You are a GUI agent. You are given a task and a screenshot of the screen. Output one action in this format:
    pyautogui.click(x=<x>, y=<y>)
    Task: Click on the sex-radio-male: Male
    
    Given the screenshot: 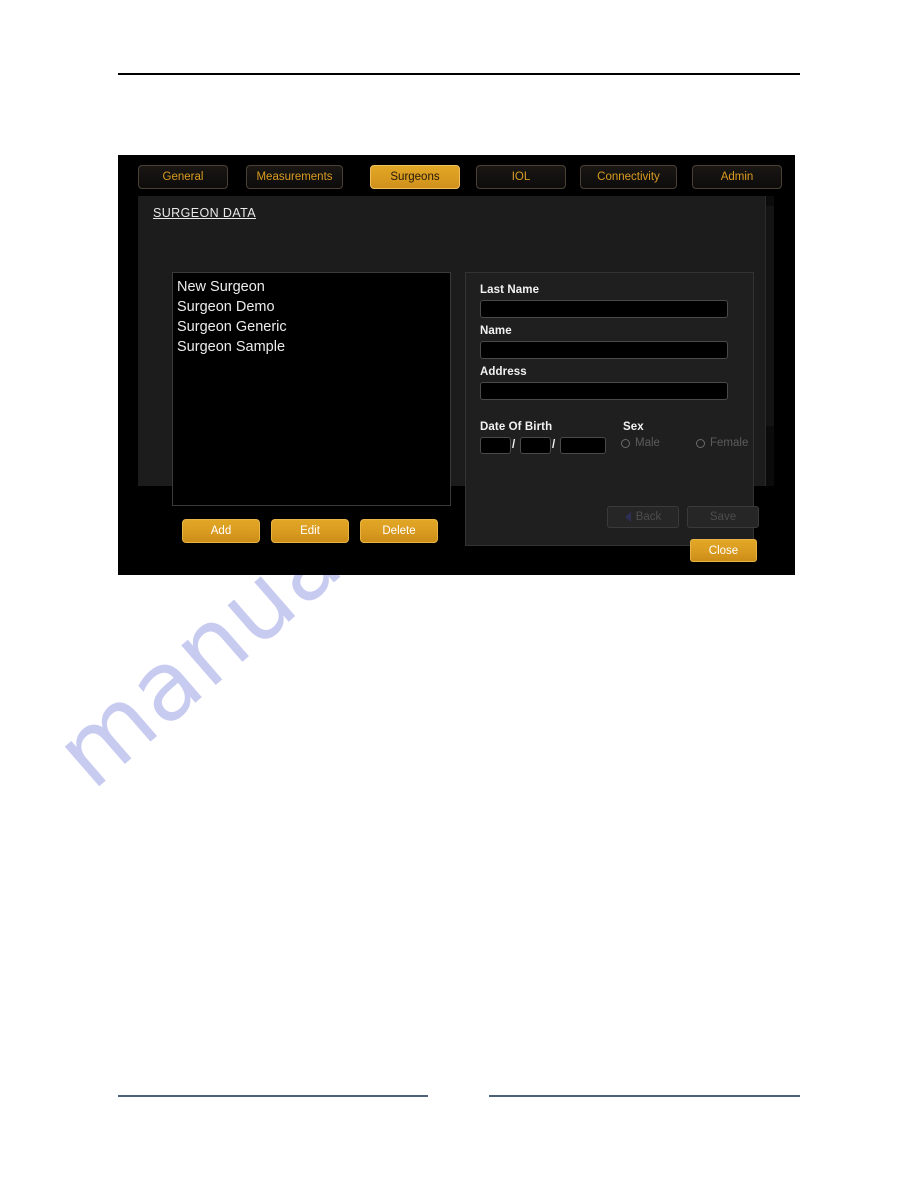 What is the action you would take?
    pyautogui.click(x=640, y=443)
    